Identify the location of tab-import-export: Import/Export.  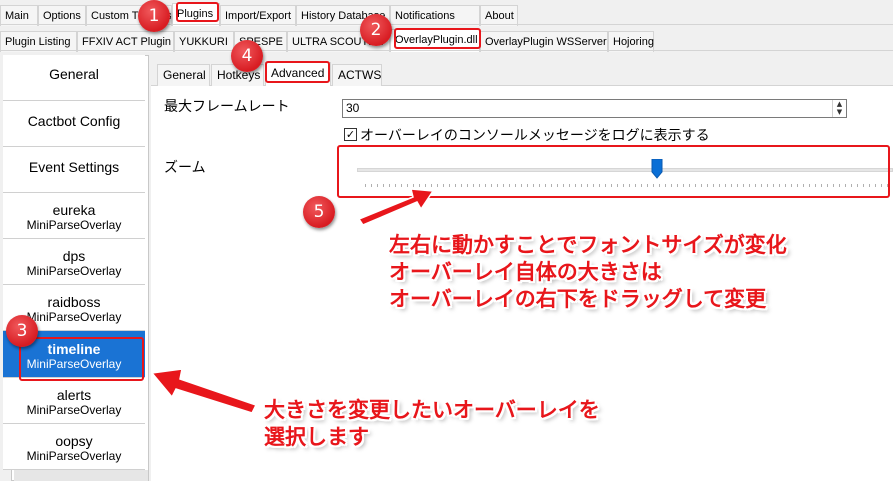
(258, 15).